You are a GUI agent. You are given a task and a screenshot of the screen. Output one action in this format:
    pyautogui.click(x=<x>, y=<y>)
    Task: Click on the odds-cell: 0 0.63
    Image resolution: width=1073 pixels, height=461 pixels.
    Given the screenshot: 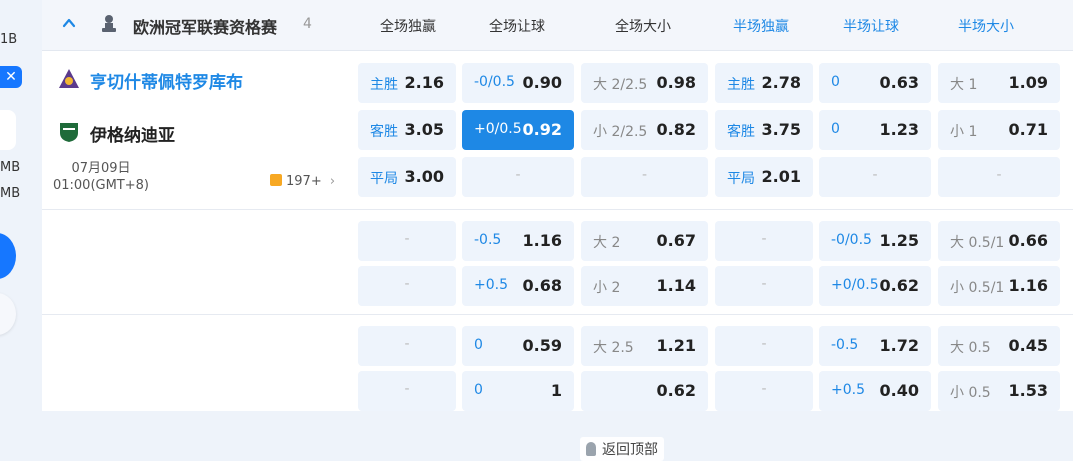 What is the action you would take?
    pyautogui.click(x=875, y=83)
    